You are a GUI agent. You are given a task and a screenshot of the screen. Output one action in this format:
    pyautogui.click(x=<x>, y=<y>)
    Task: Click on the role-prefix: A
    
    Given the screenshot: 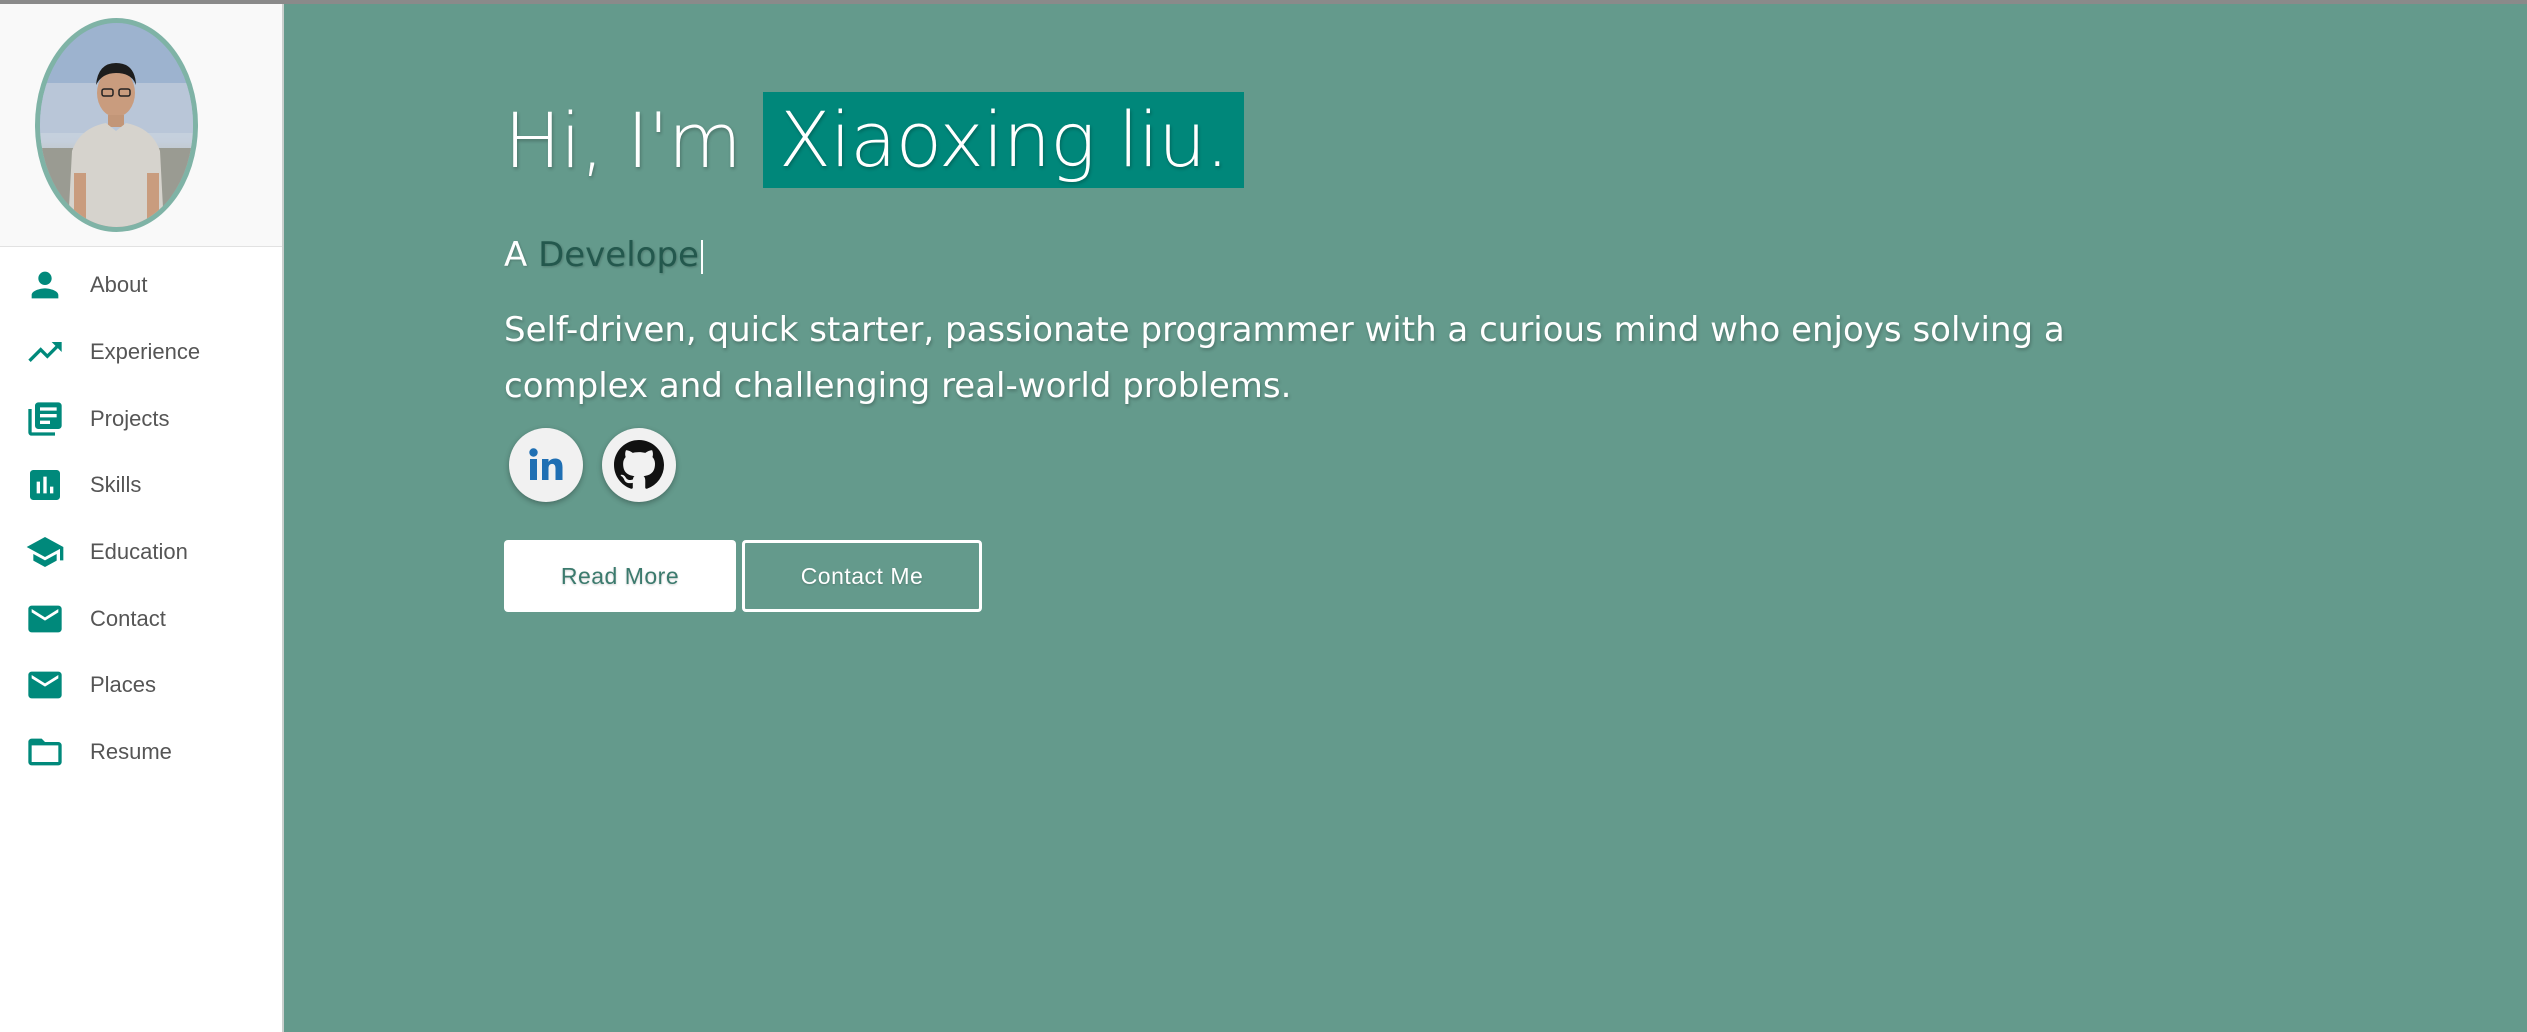 What is the action you would take?
    pyautogui.click(x=516, y=255)
    